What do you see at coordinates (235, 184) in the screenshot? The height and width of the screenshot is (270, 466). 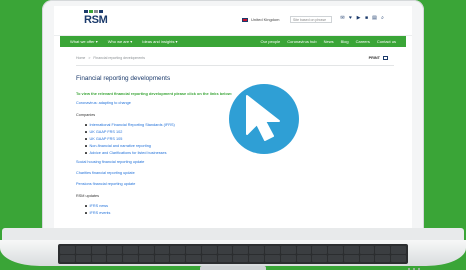 I see `pensions-link: Pensions financial reporting update` at bounding box center [235, 184].